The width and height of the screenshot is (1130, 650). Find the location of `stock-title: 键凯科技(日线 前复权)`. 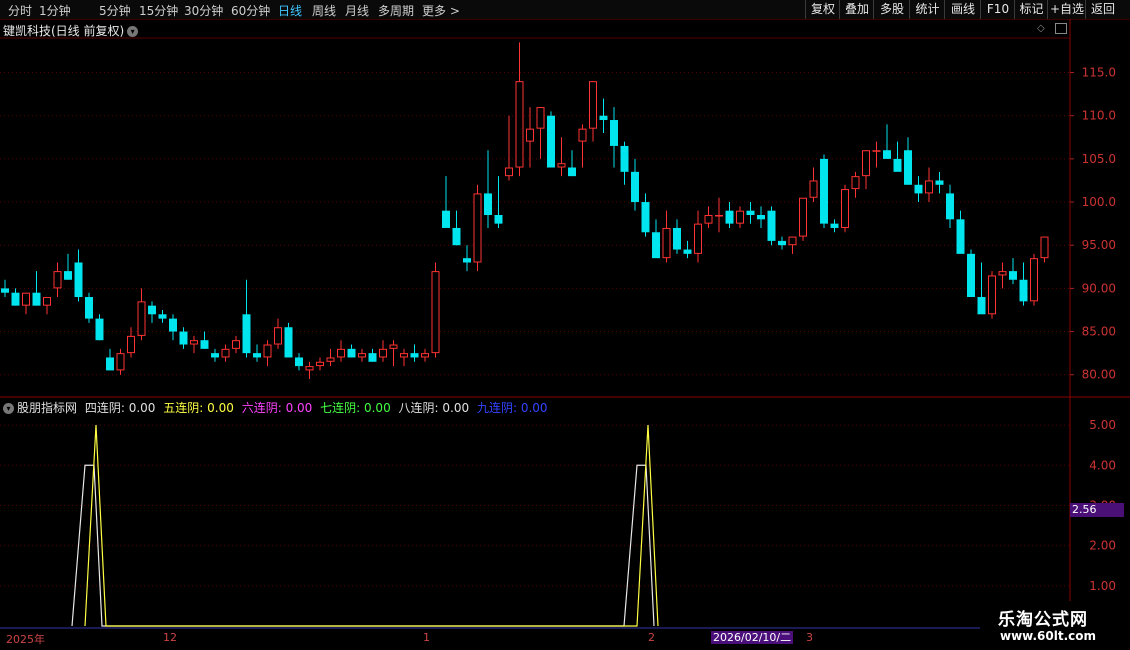

stock-title: 键凯科技(日线 前复权) is located at coordinates (64, 31).